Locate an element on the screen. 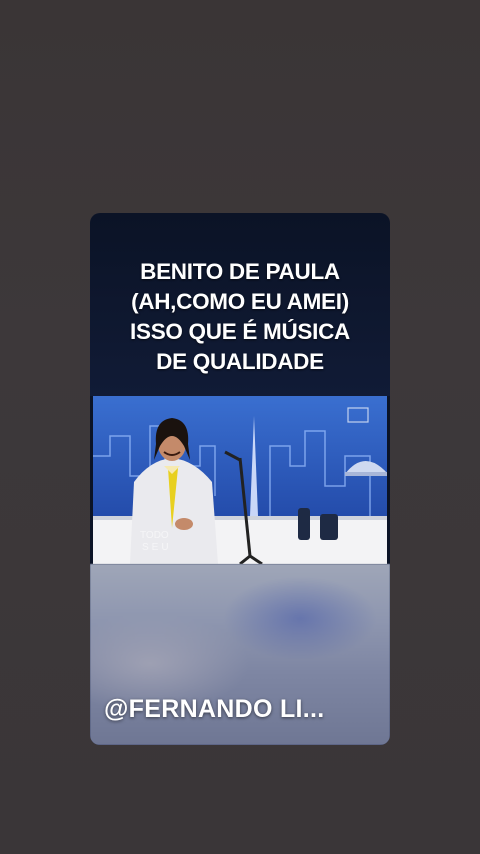 This screenshot has height=854, width=480. video-thumbnail: TODO SEU is located at coordinates (240, 480).